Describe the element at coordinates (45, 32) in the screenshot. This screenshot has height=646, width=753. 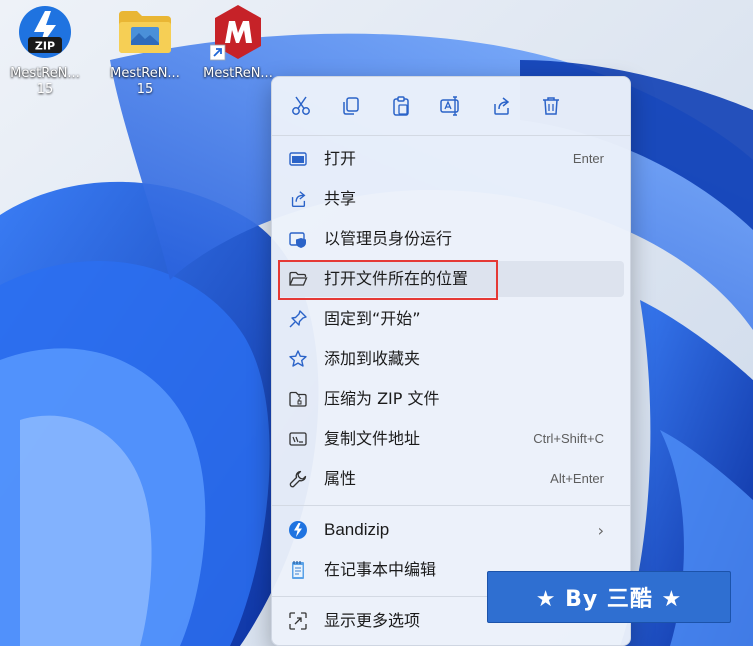
I see `bandizip-zip-icon: ZIP` at that location.